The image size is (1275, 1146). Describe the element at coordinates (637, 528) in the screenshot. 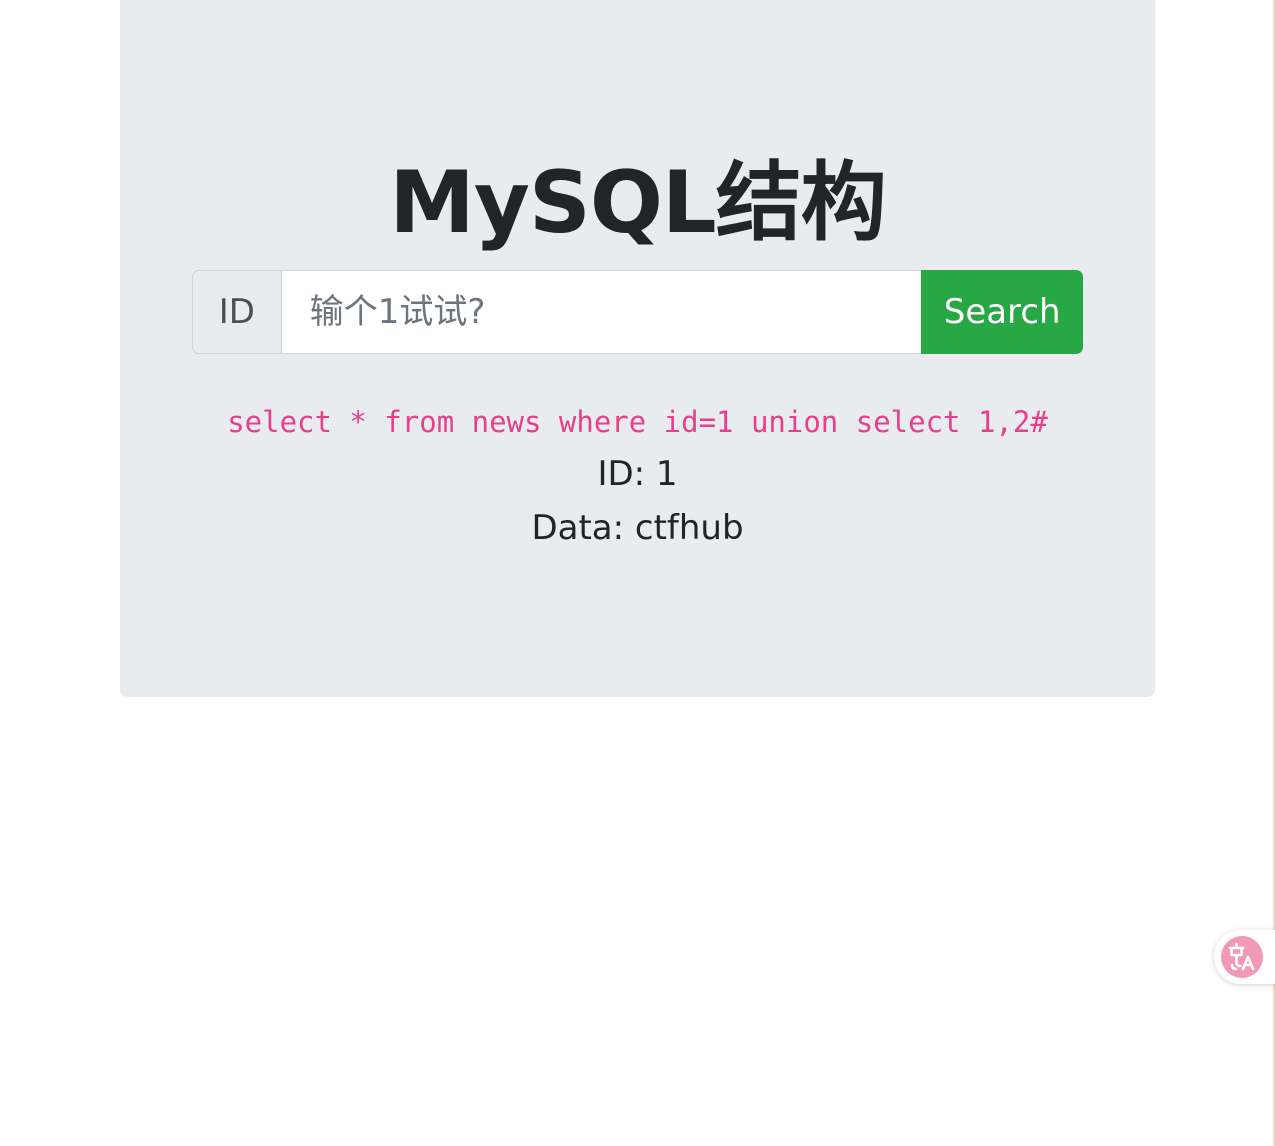

I see `result-data: Data: ctfhub` at that location.